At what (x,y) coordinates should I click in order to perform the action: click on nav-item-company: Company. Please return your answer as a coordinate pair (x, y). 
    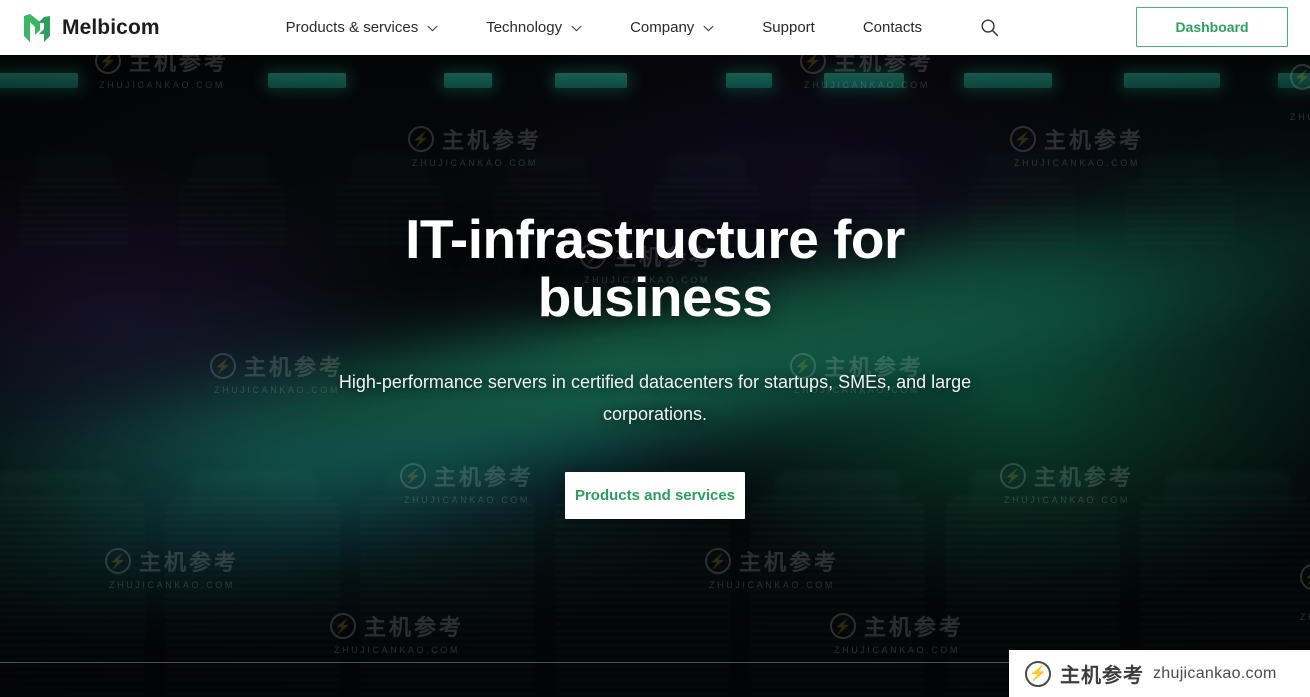
    Looking at the image, I should click on (672, 27).